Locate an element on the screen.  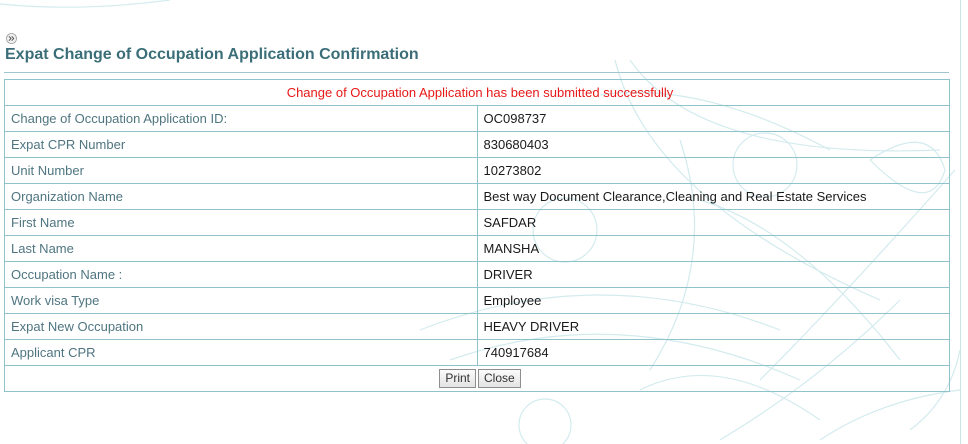
field-label: Applicant CPR is located at coordinates (241, 352).